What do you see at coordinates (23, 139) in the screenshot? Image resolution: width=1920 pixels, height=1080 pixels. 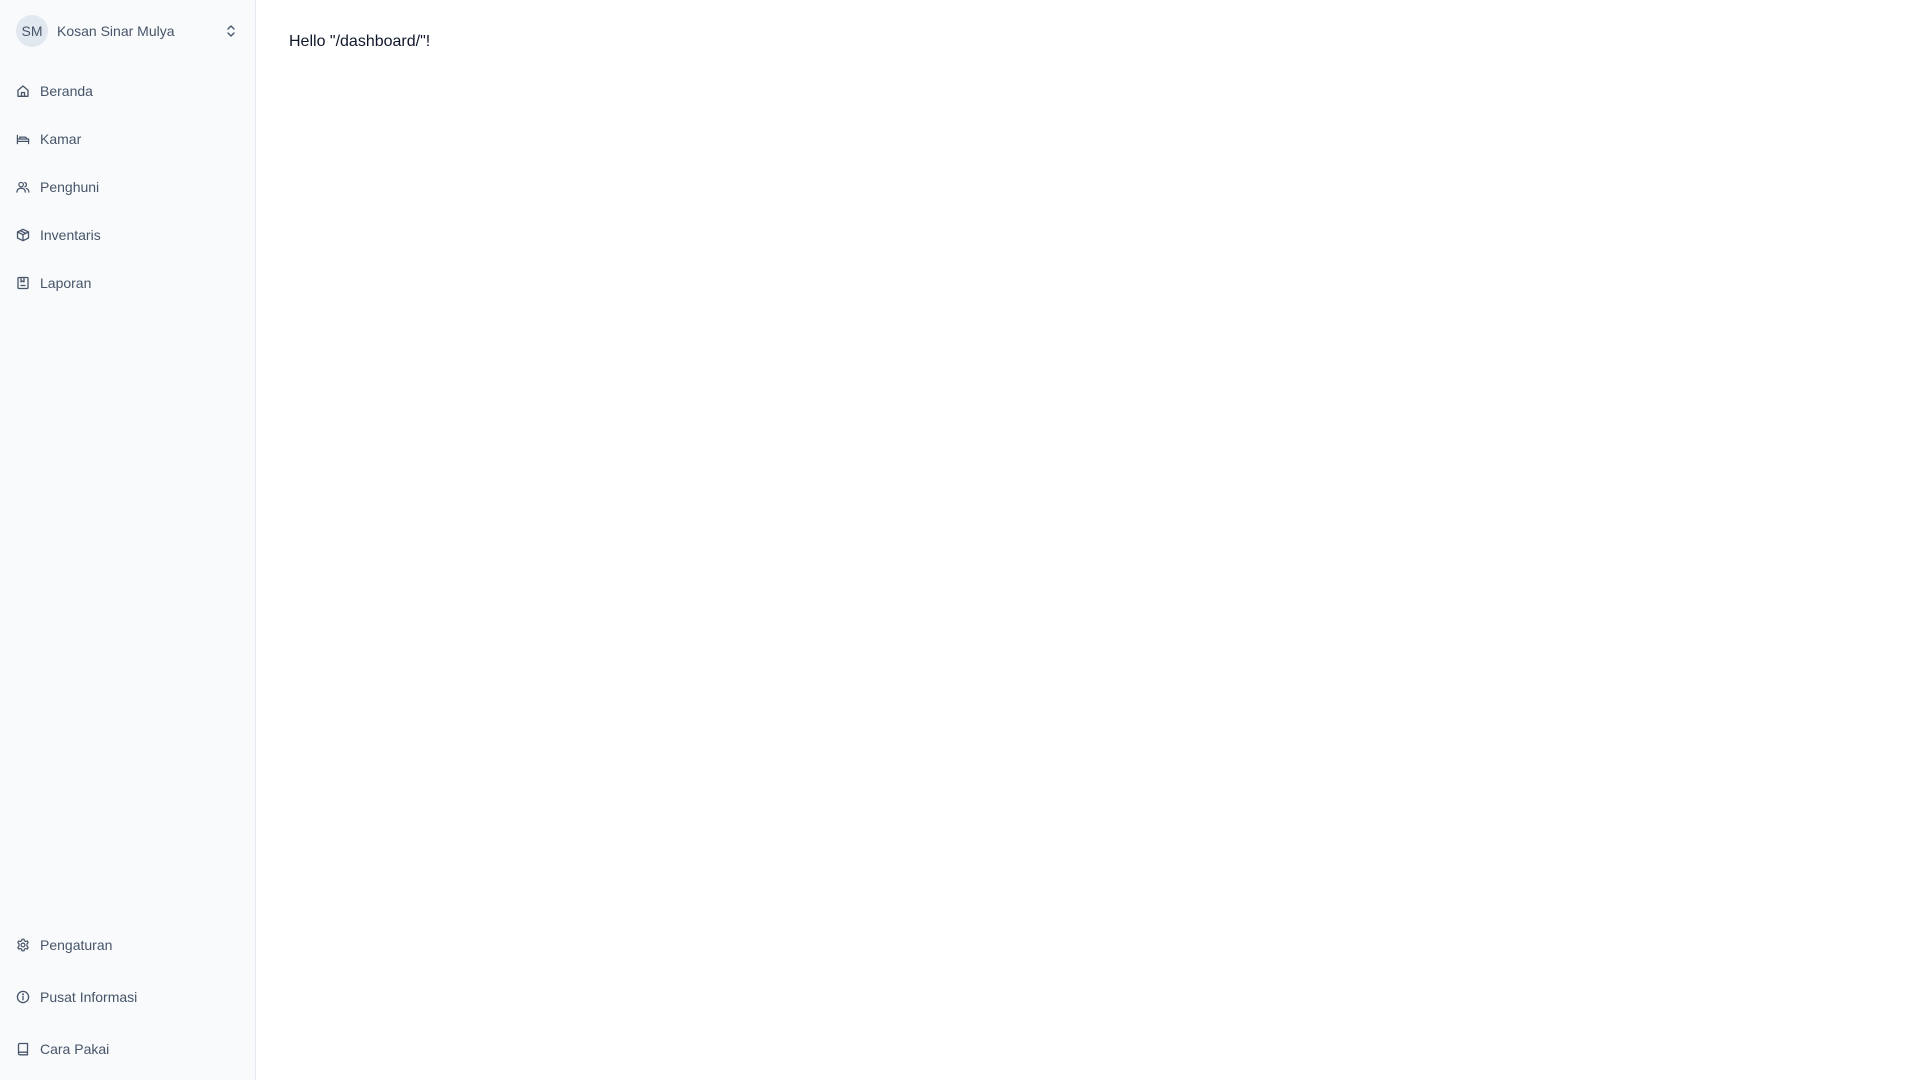 I see `bed-icon` at bounding box center [23, 139].